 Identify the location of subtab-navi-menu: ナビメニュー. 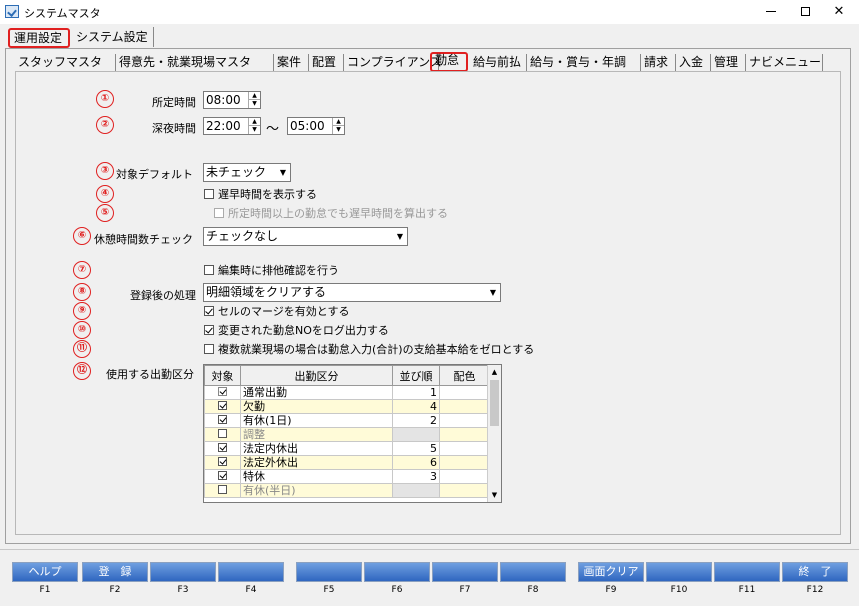
(786, 63).